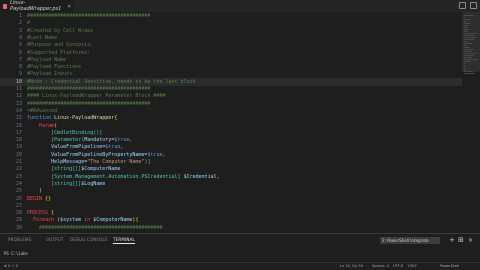 The image size is (480, 270). What do you see at coordinates (113, 220) in the screenshot?
I see `code-token: $ComputerName` at bounding box center [113, 220].